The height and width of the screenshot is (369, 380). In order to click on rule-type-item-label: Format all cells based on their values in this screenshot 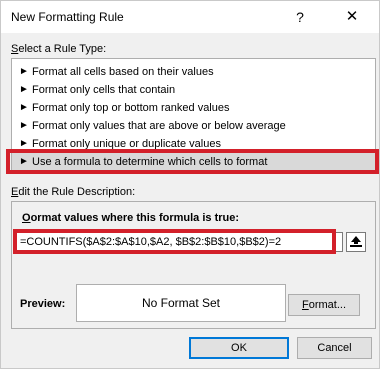, I will do `click(123, 72)`.